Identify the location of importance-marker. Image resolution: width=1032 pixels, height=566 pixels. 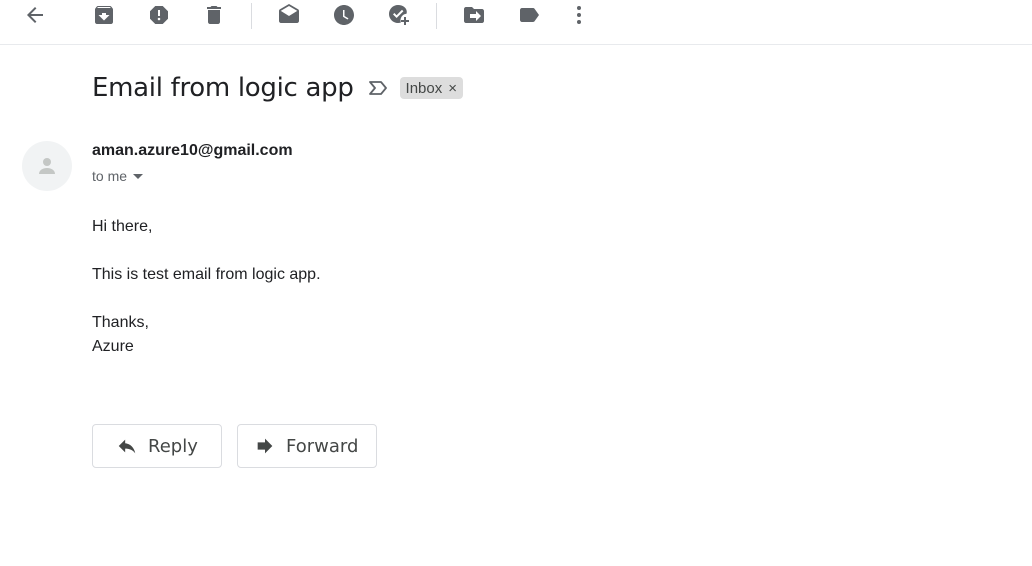
(378, 88).